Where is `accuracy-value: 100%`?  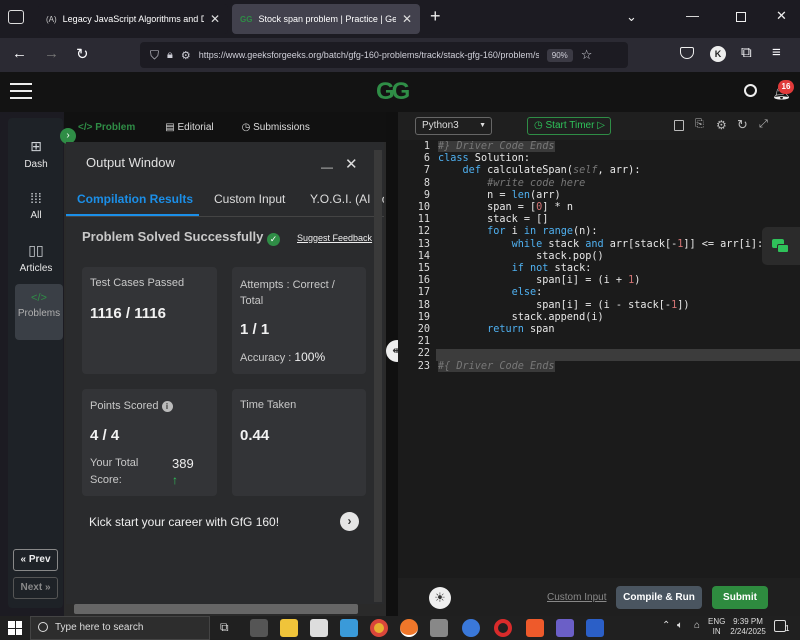
accuracy-value: 100% is located at coordinates (310, 357).